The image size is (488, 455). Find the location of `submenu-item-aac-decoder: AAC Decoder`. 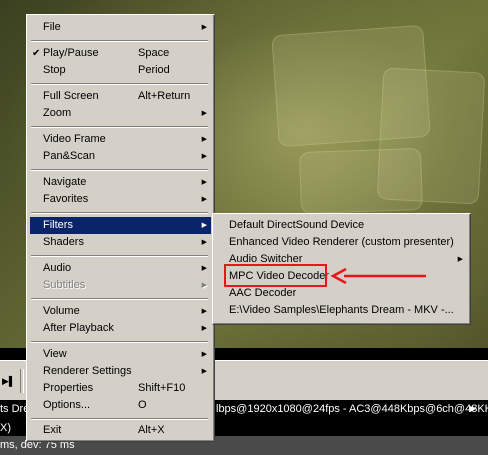

submenu-item-aac-decoder: AAC Decoder is located at coordinates (341, 293).